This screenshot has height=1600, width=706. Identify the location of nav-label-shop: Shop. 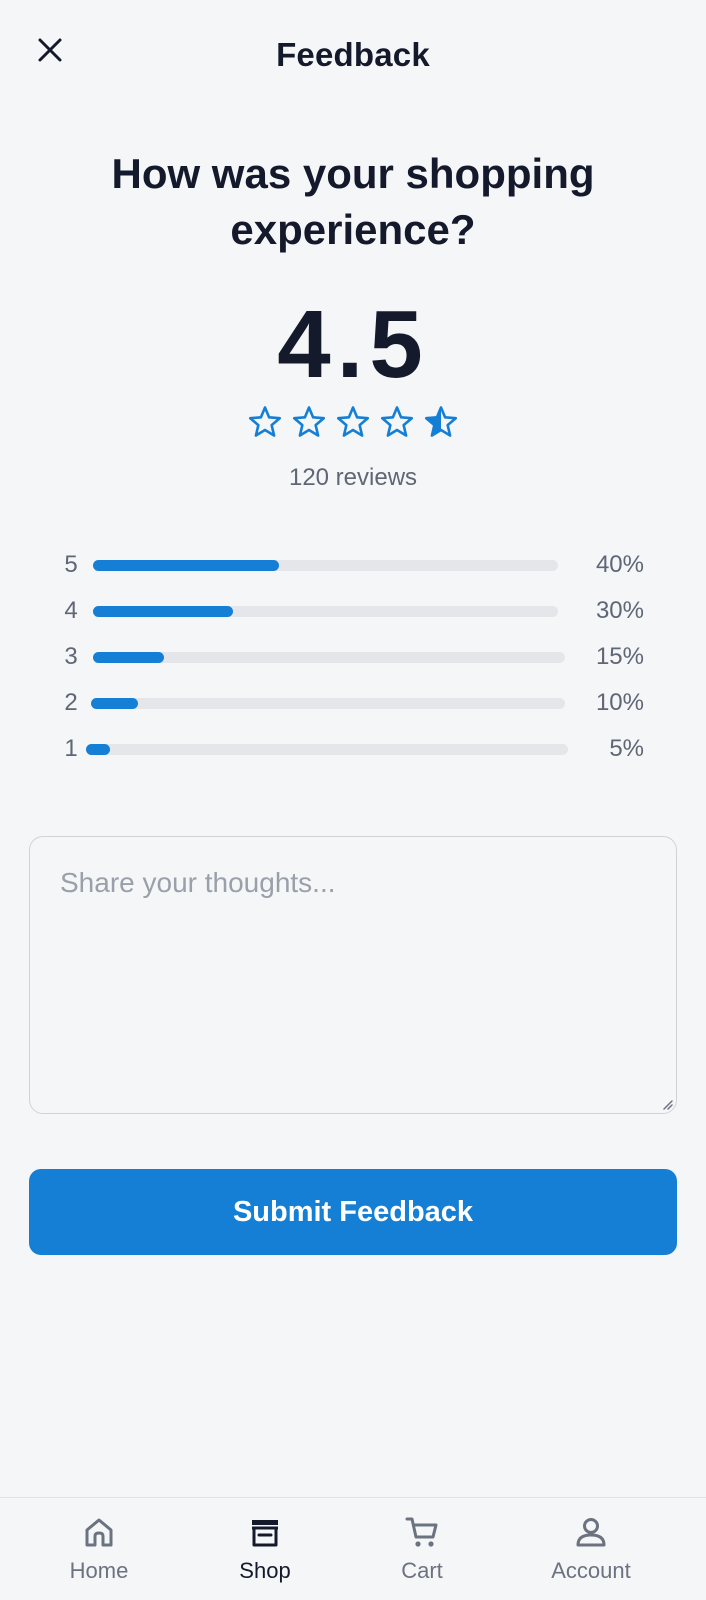
(265, 1570).